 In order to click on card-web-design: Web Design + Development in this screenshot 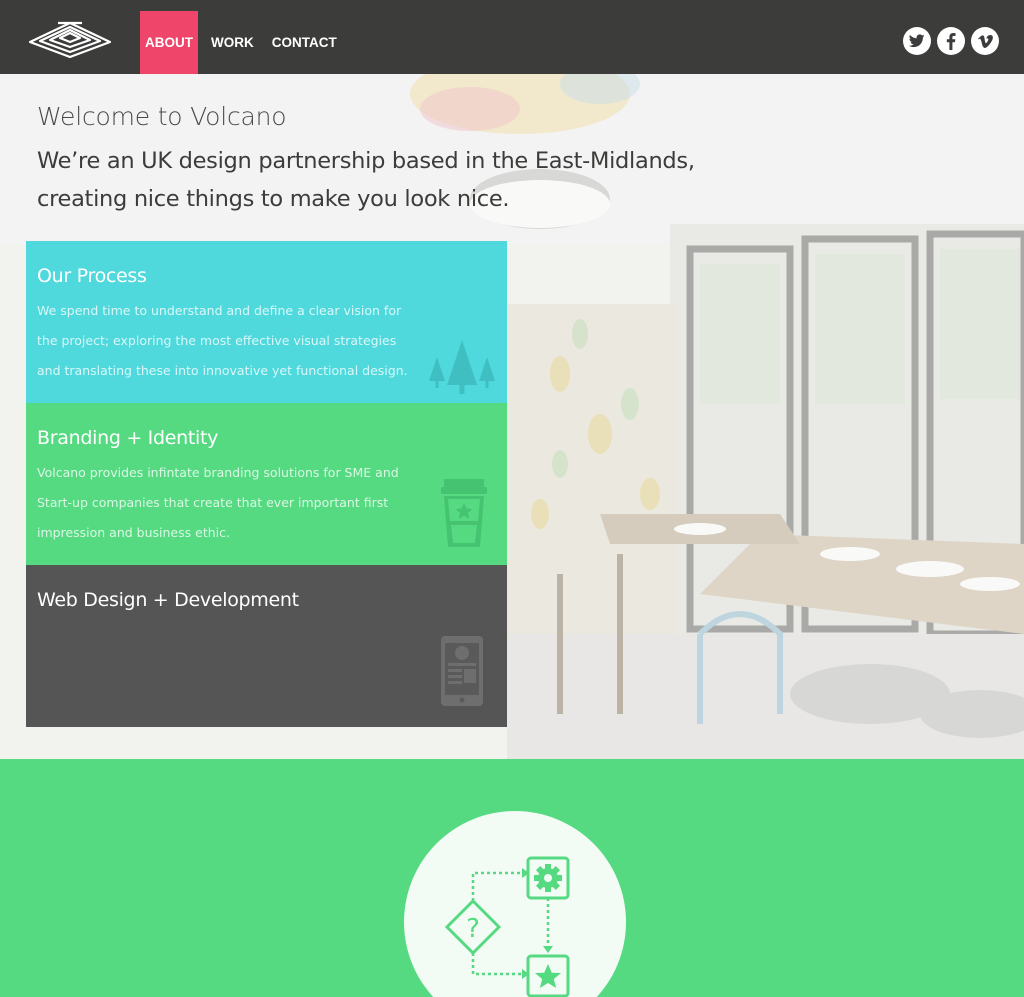, I will do `click(266, 646)`.